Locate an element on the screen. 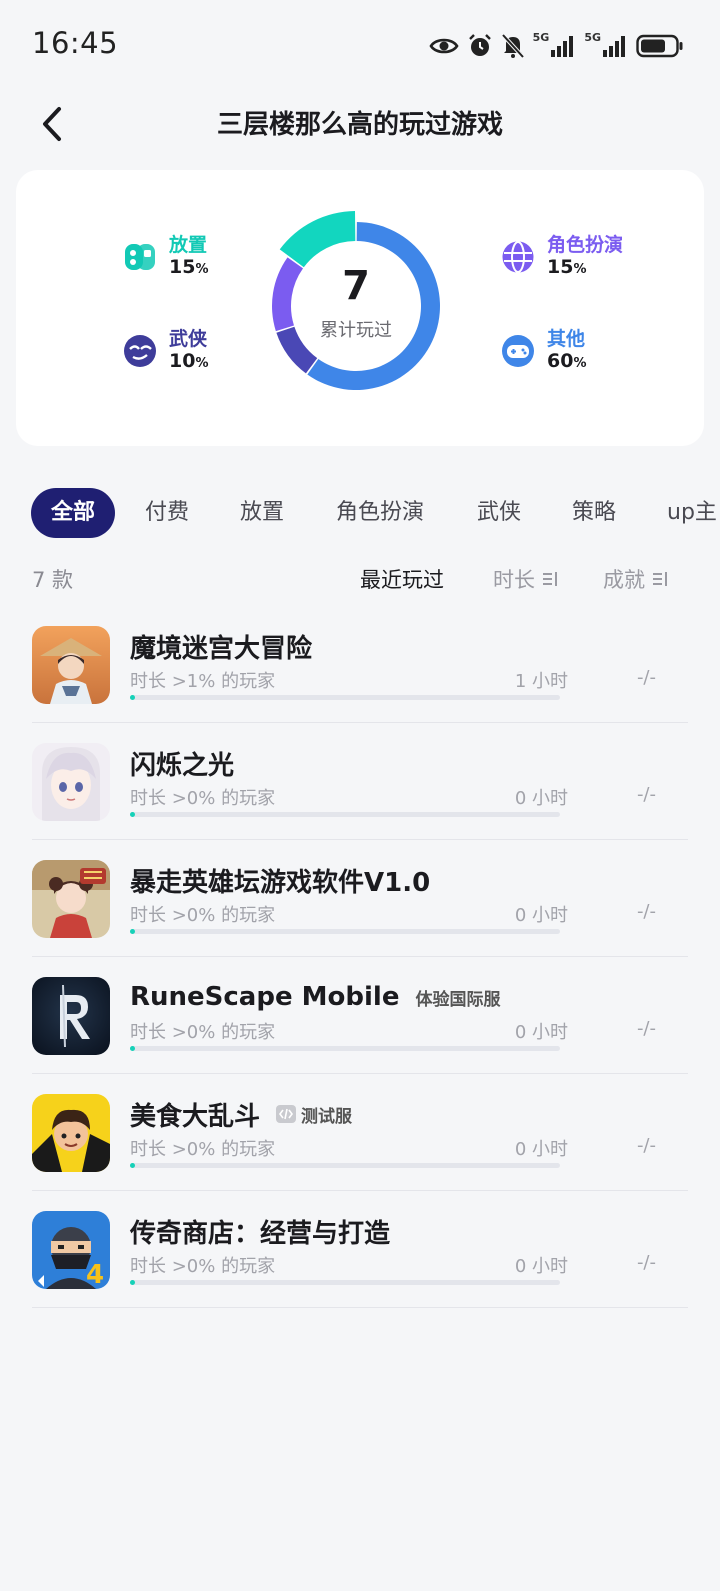 Image resolution: width=720 pixels, height=1591 pixels. game-count: 7 款 is located at coordinates (53, 580).